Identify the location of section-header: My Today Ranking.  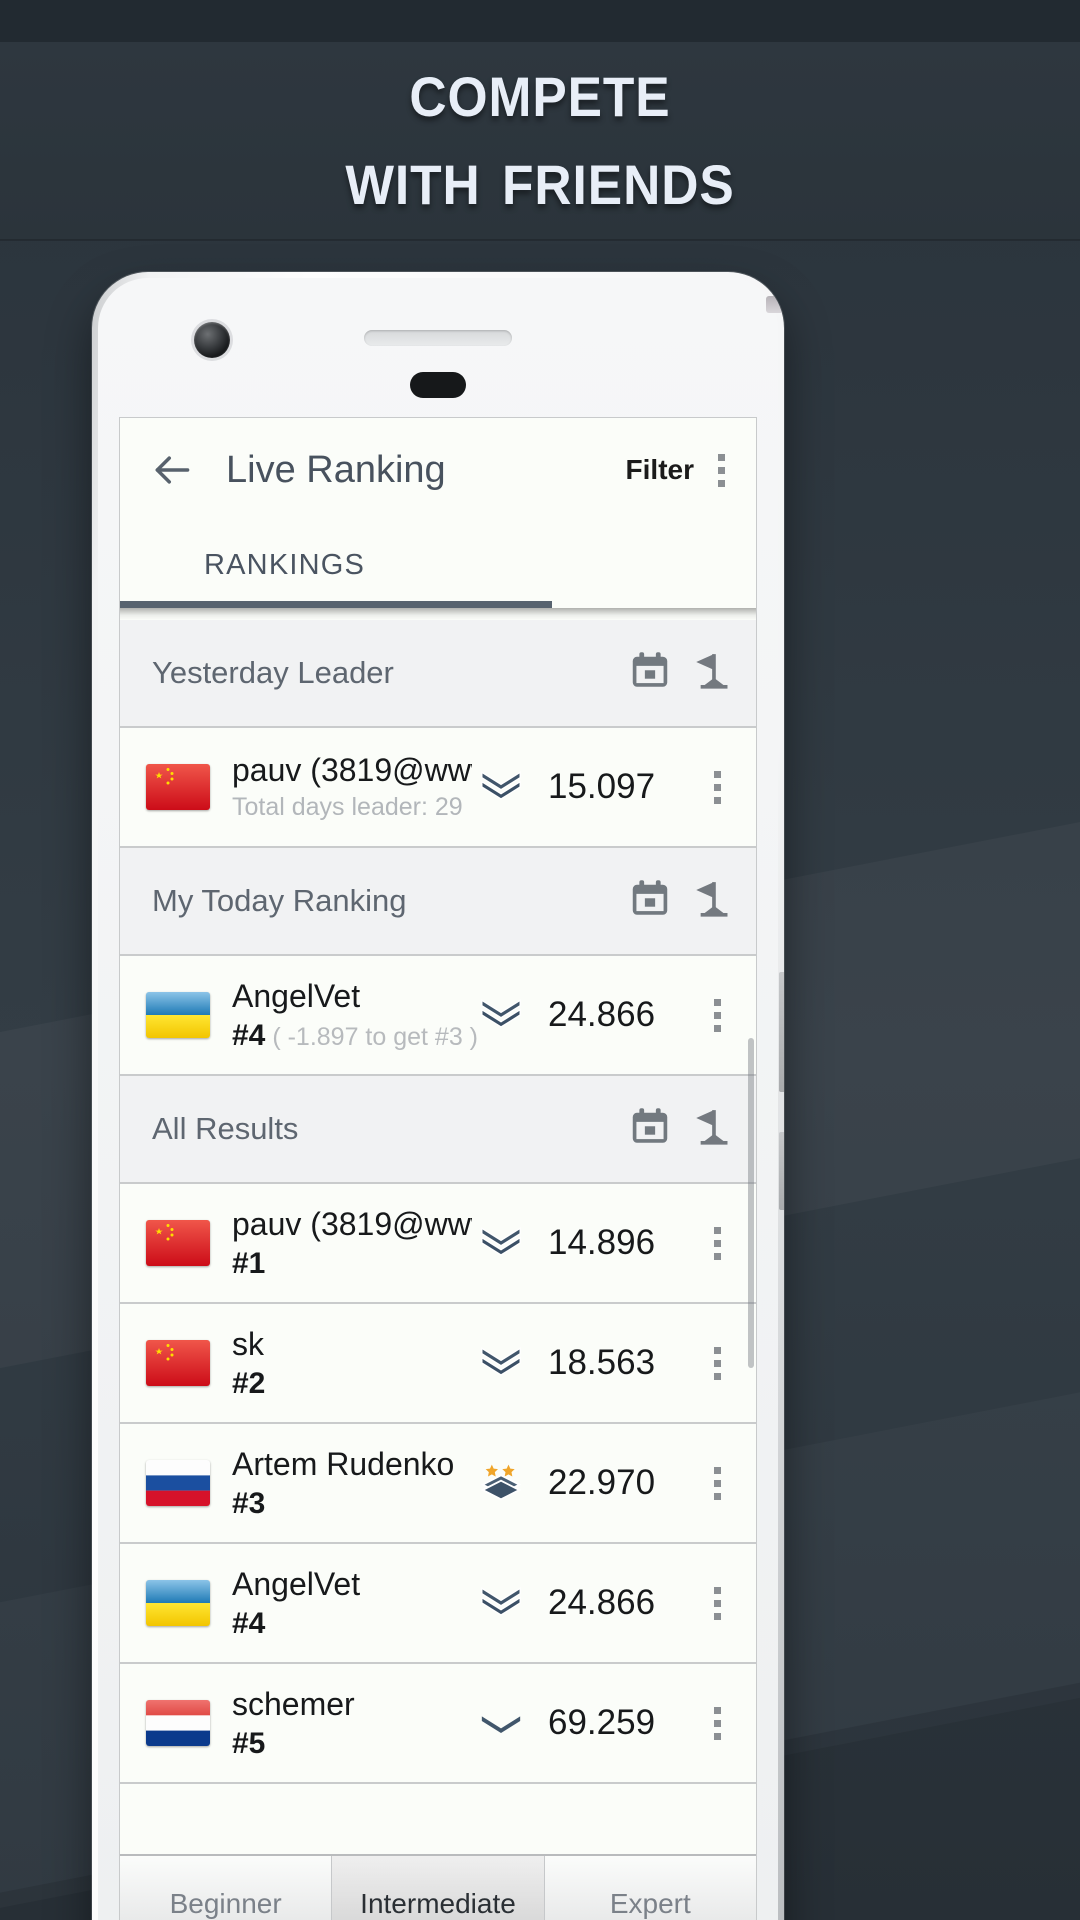
(438, 902).